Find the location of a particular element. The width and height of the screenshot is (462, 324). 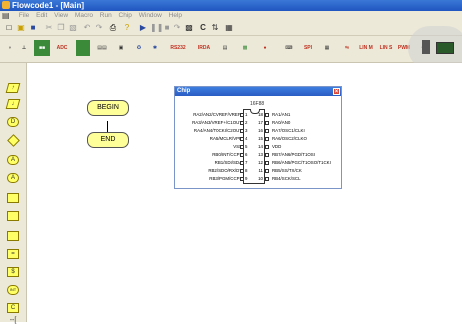

sensor-icon: ● is located at coordinates (265, 48).